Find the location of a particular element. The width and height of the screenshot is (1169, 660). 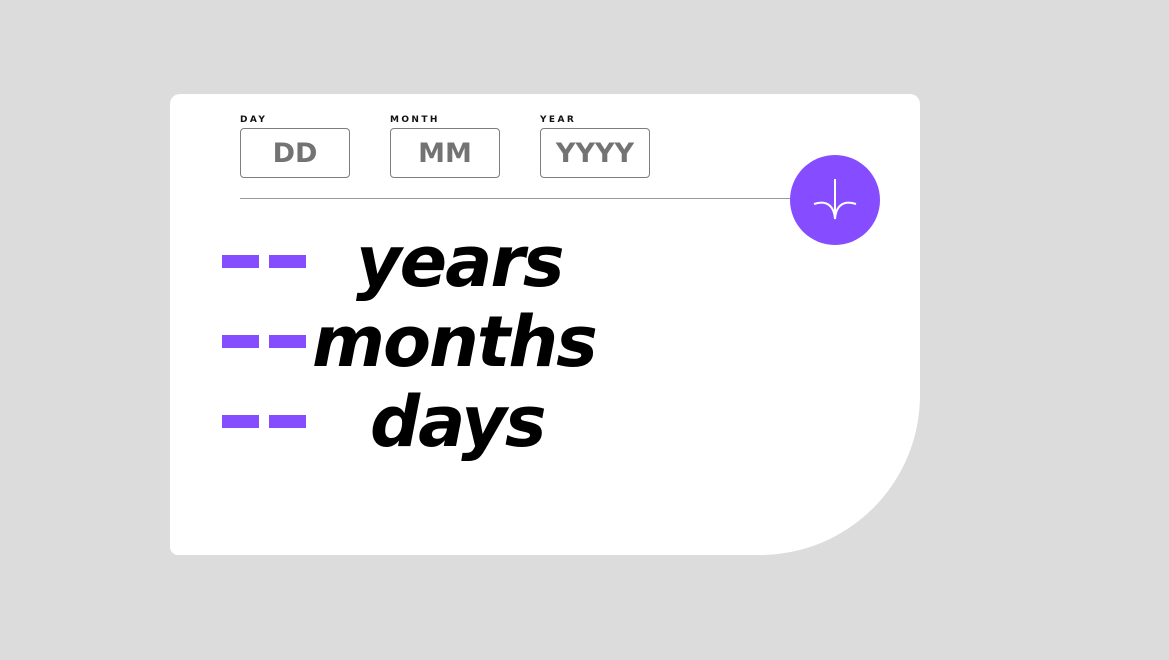

months-result: -- months is located at coordinates (520, 342).